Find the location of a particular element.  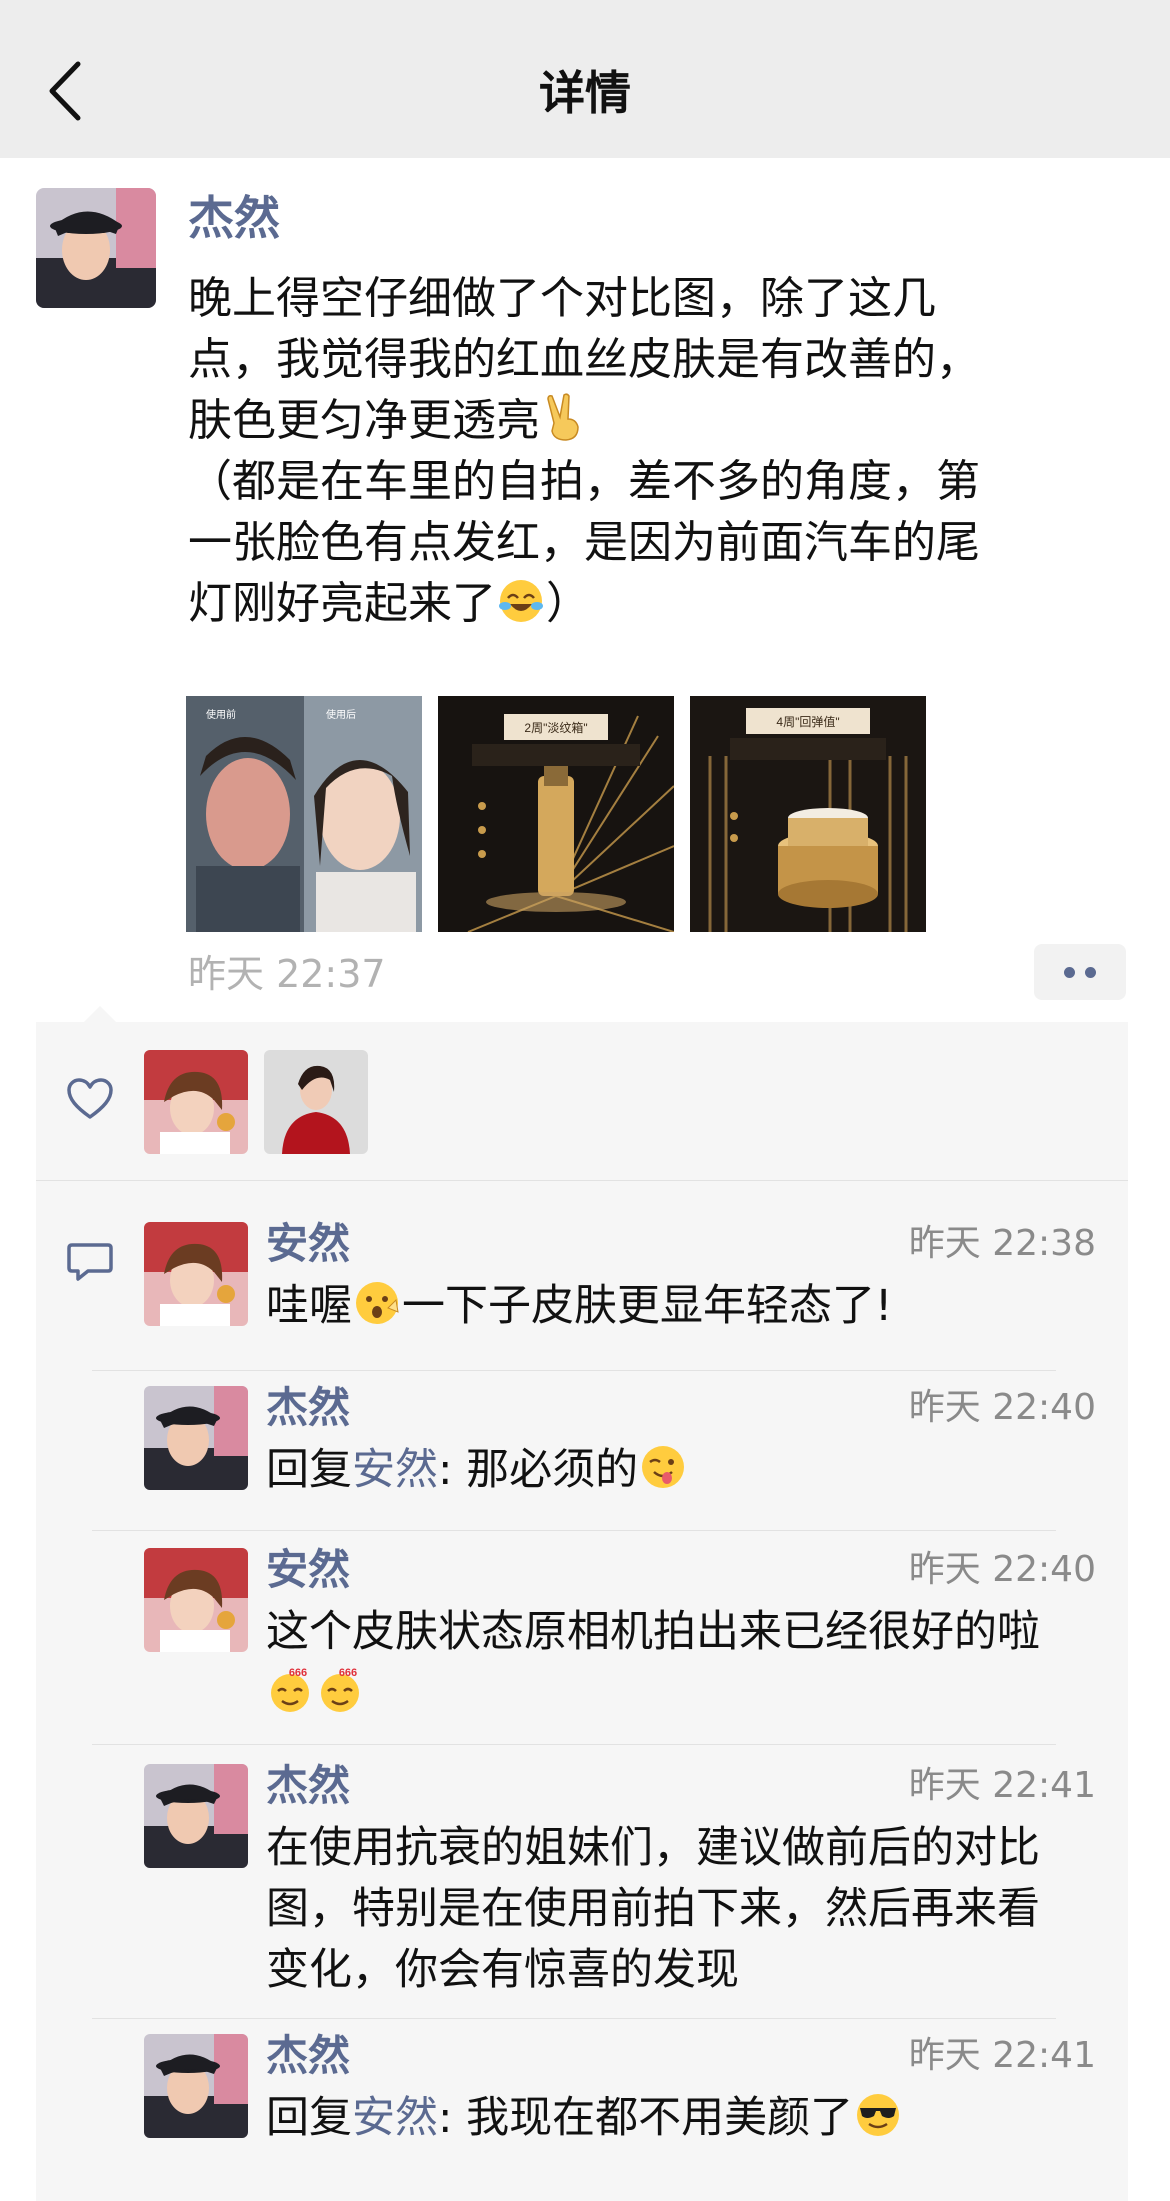

comment-time: 昨天 22:38 is located at coordinates (1002, 1243).